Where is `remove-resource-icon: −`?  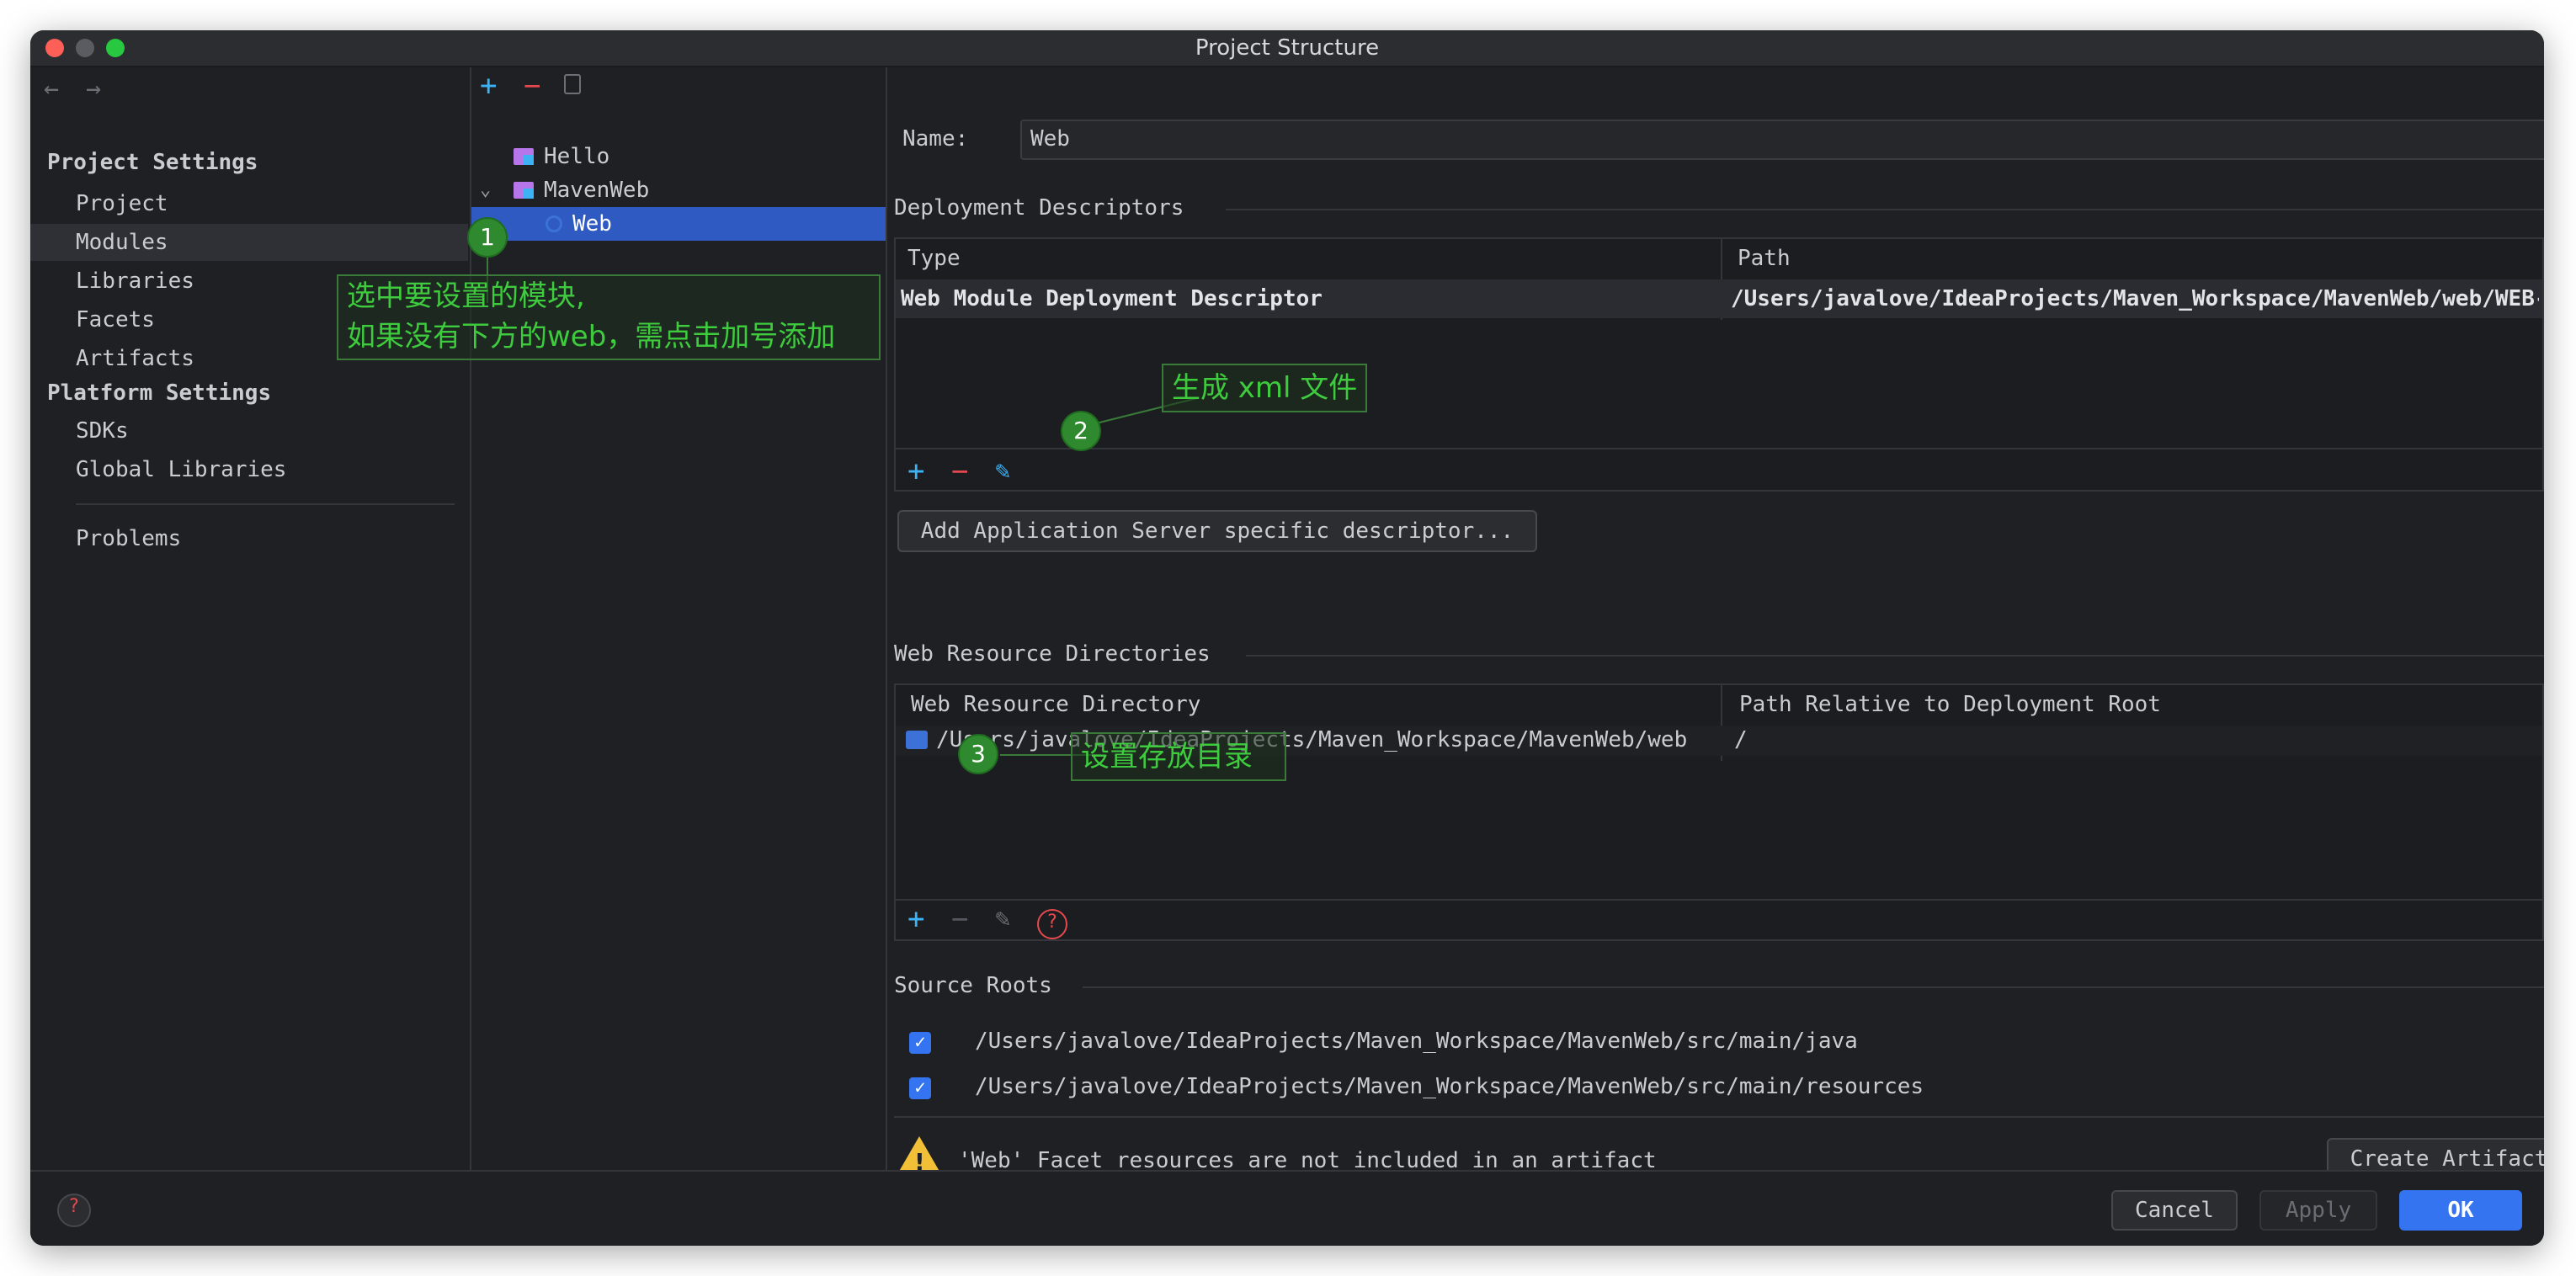 remove-resource-icon: − is located at coordinates (960, 919).